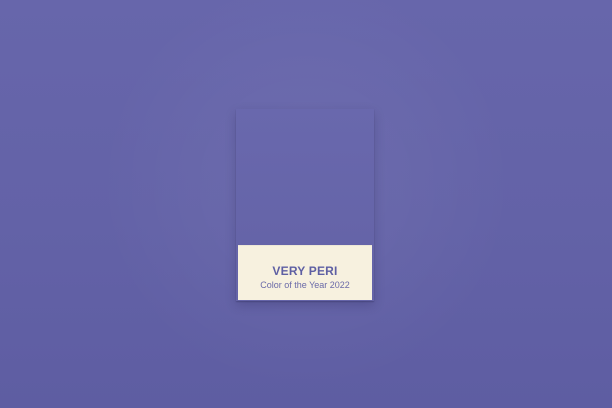 Image resolution: width=612 pixels, height=408 pixels. Describe the element at coordinates (305, 285) in the screenshot. I see `swatch-subtitle: Color of the Year 2022` at that location.